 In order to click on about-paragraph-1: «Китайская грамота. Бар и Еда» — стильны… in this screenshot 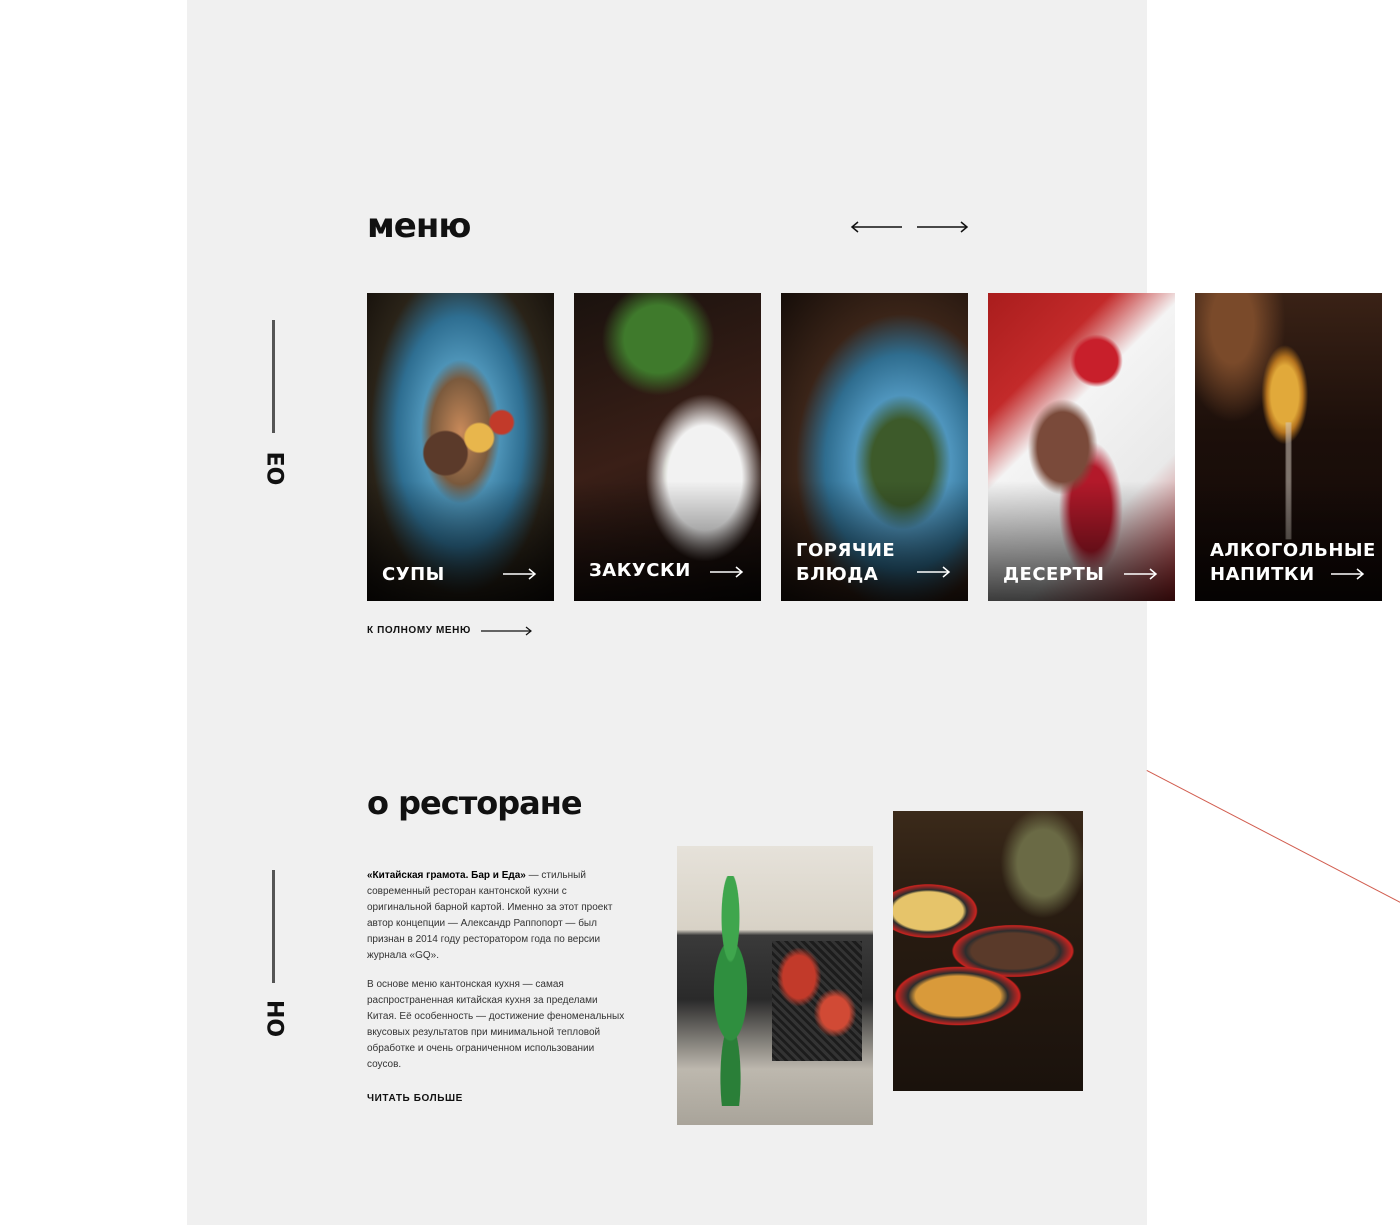, I will do `click(490, 915)`.